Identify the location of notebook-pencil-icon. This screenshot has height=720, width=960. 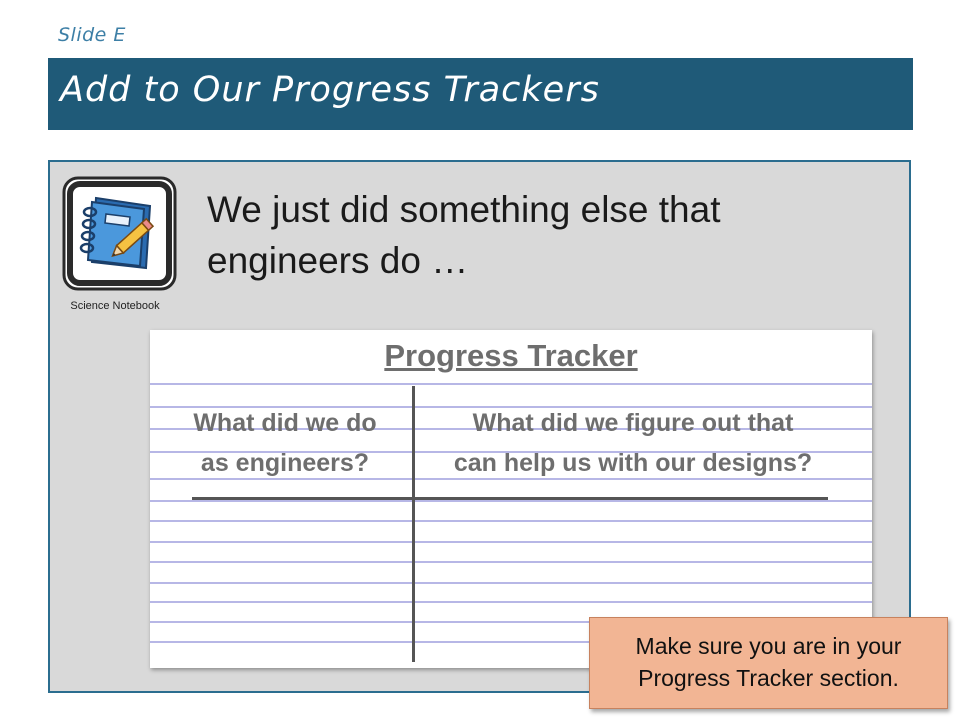
(119, 233).